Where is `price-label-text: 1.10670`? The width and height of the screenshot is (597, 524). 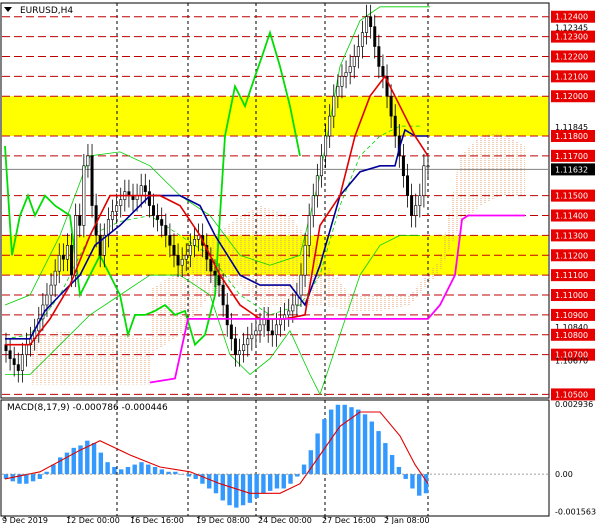 price-label-text: 1.10670 is located at coordinates (571, 361).